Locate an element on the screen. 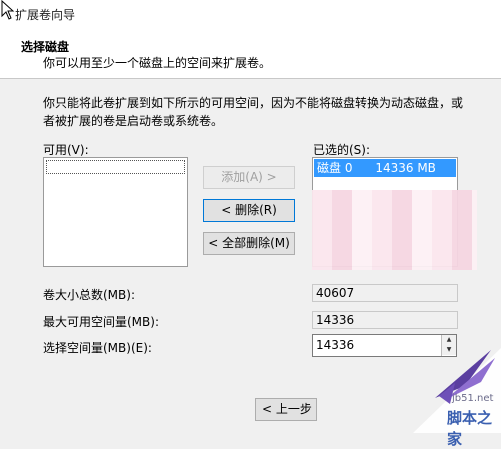 This screenshot has height=449, width=501. page-subtitle: 你可以用至少一个磁盘上的空间来扩展卷。 is located at coordinates (157, 63).